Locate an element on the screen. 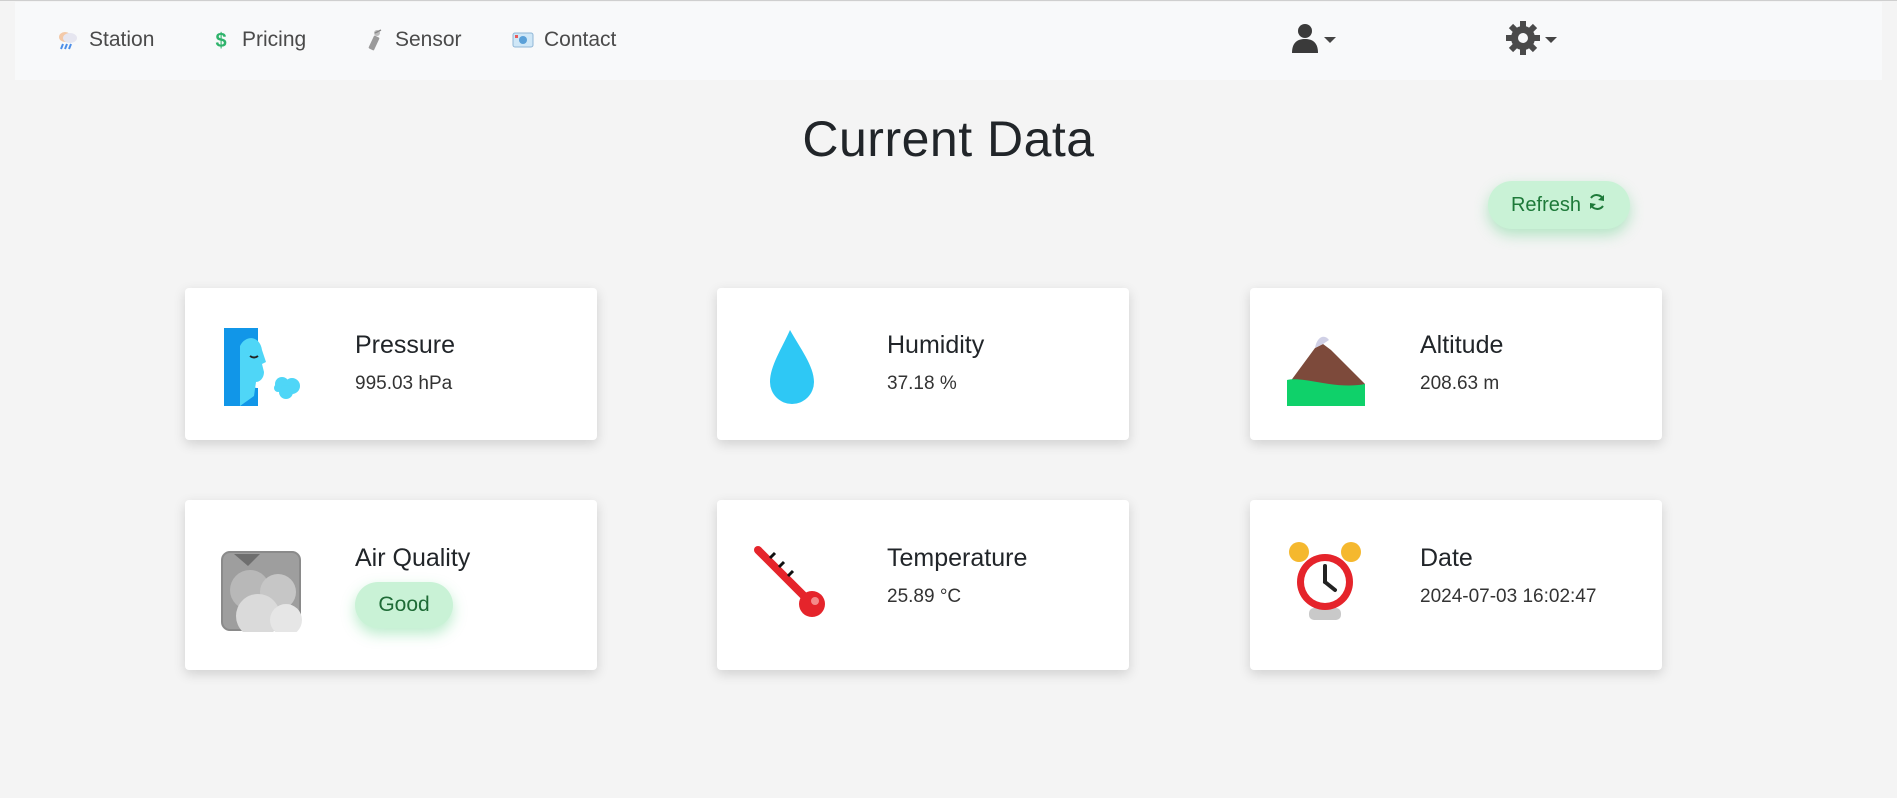 The width and height of the screenshot is (1897, 798). nav-item-contact: Contact is located at coordinates (563, 40).